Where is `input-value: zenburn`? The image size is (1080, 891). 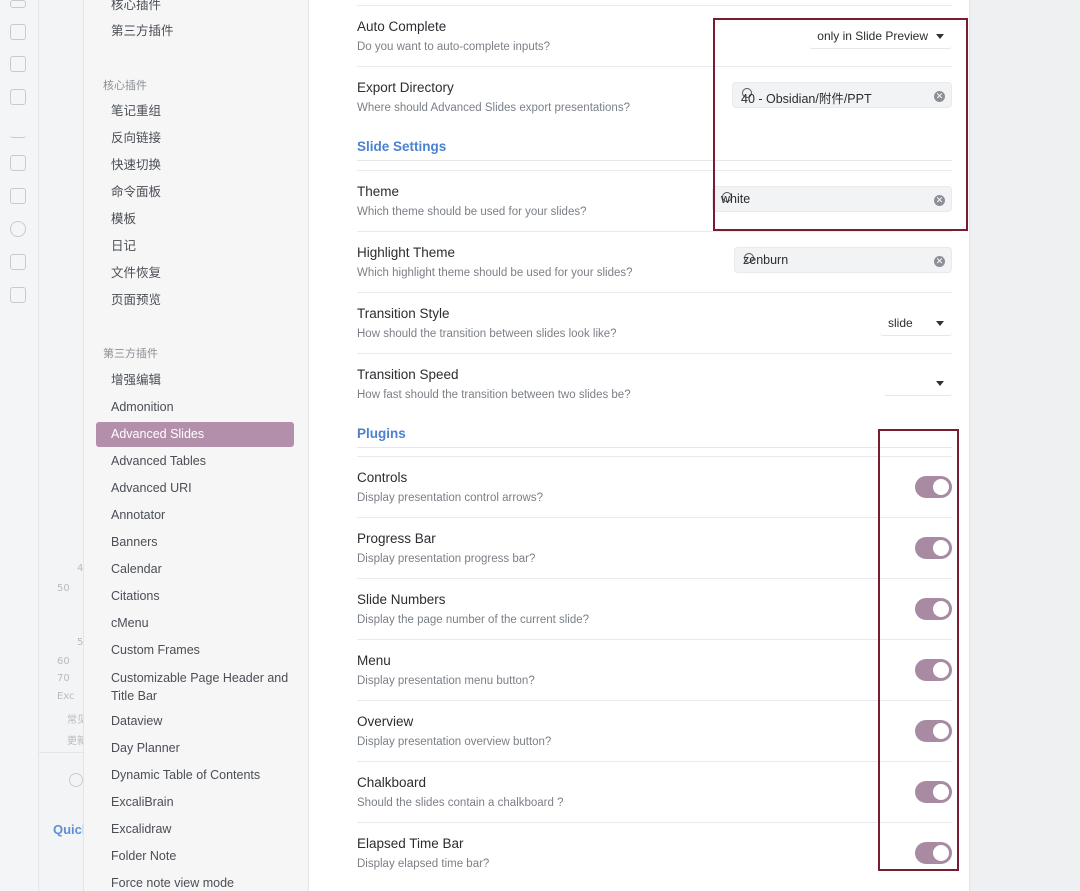 input-value: zenburn is located at coordinates (766, 260).